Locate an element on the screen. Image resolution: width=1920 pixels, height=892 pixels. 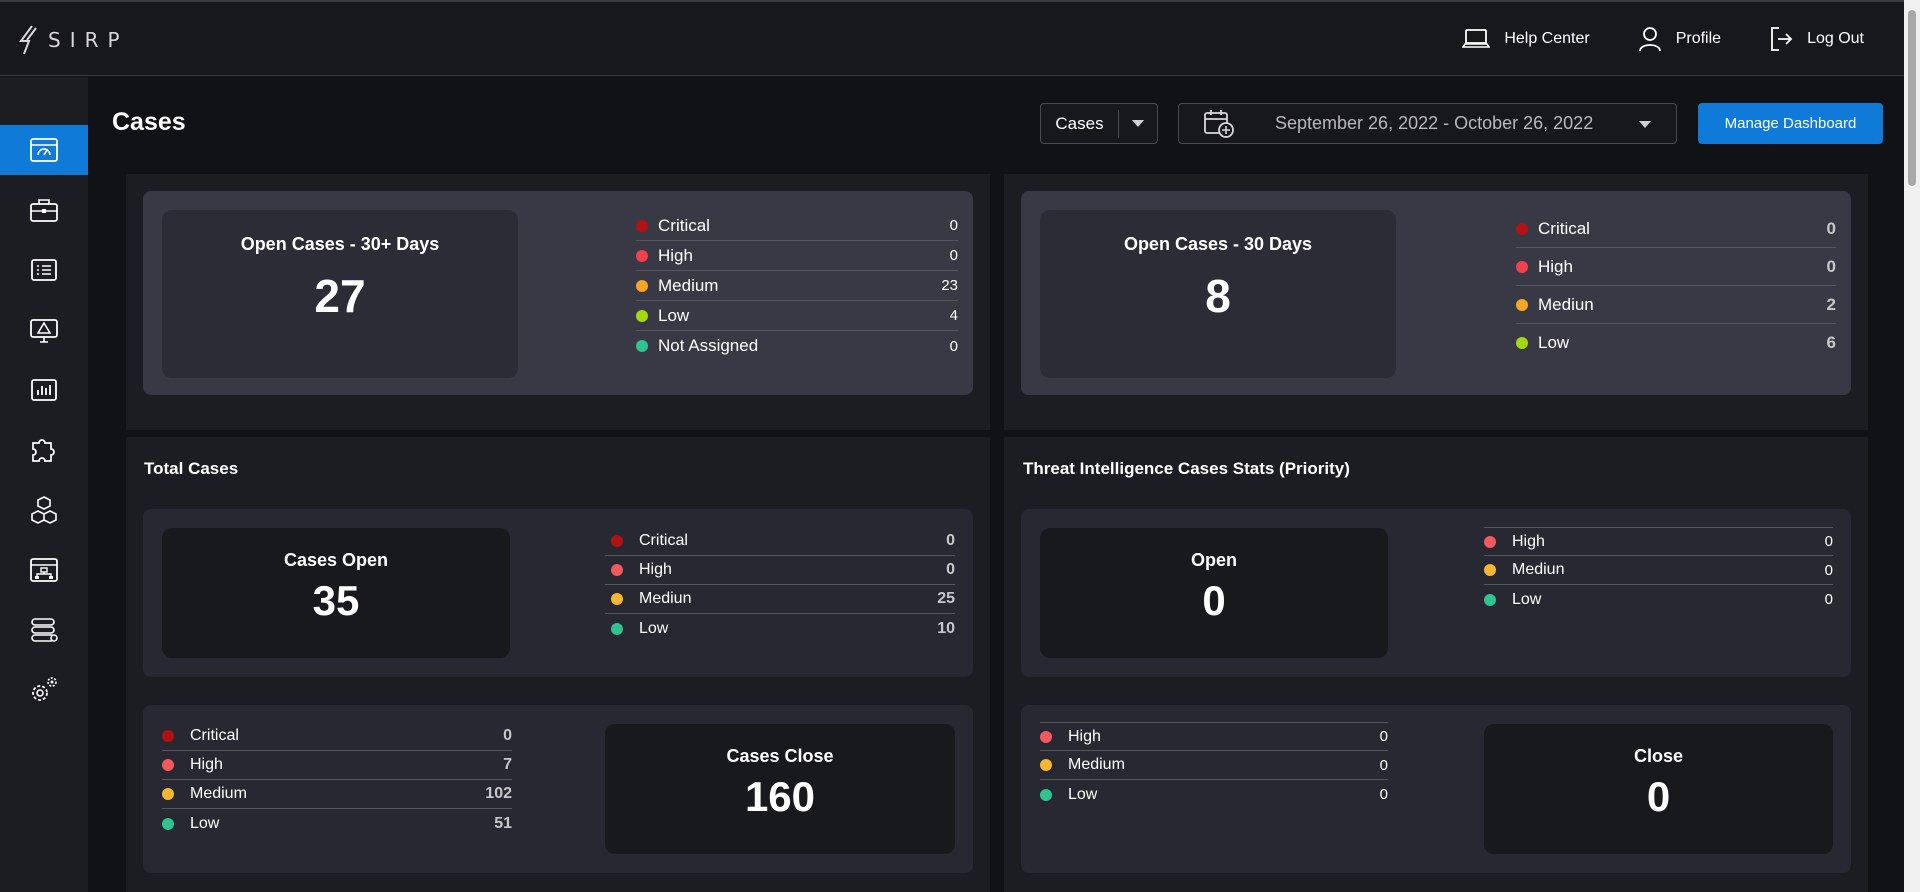
sidebar-item-data is located at coordinates (44, 630).